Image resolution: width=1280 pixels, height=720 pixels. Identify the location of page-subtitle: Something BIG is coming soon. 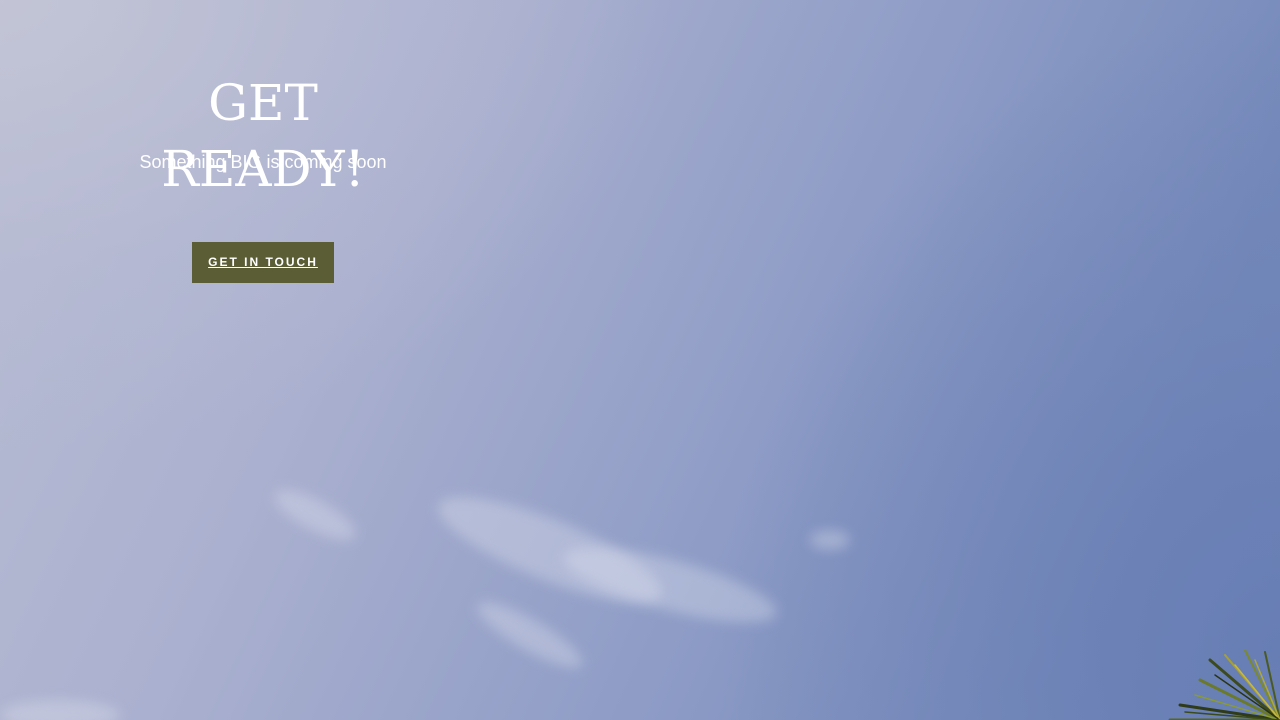
(263, 162).